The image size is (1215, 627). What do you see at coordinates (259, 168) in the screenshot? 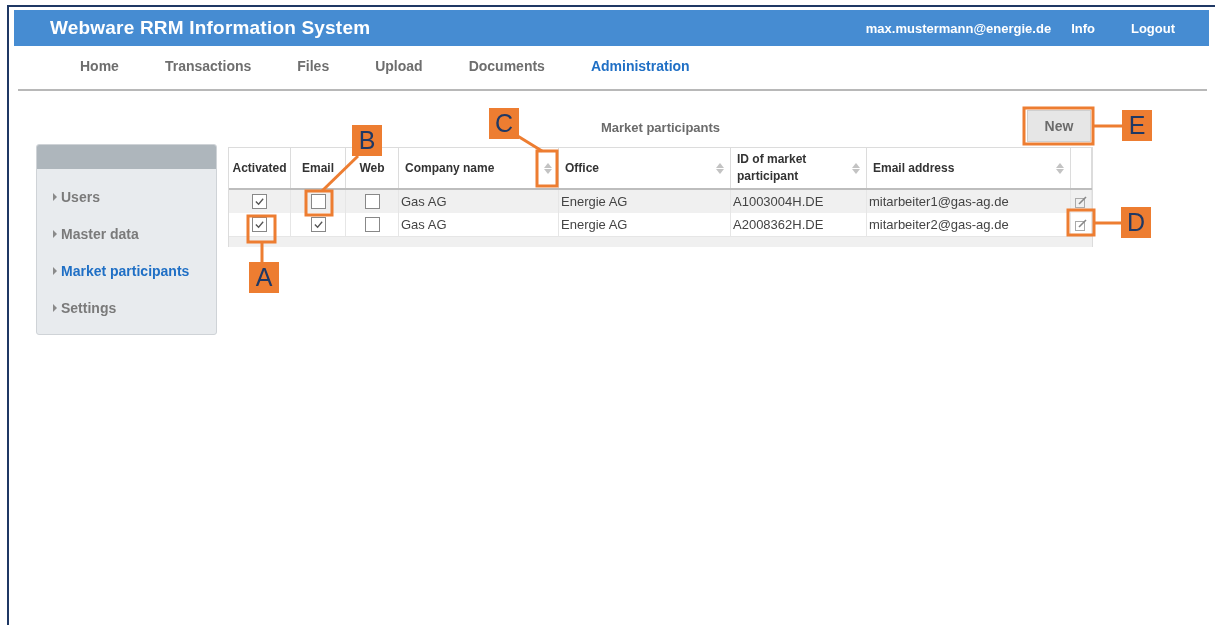
I see `column-header: Activated` at bounding box center [259, 168].